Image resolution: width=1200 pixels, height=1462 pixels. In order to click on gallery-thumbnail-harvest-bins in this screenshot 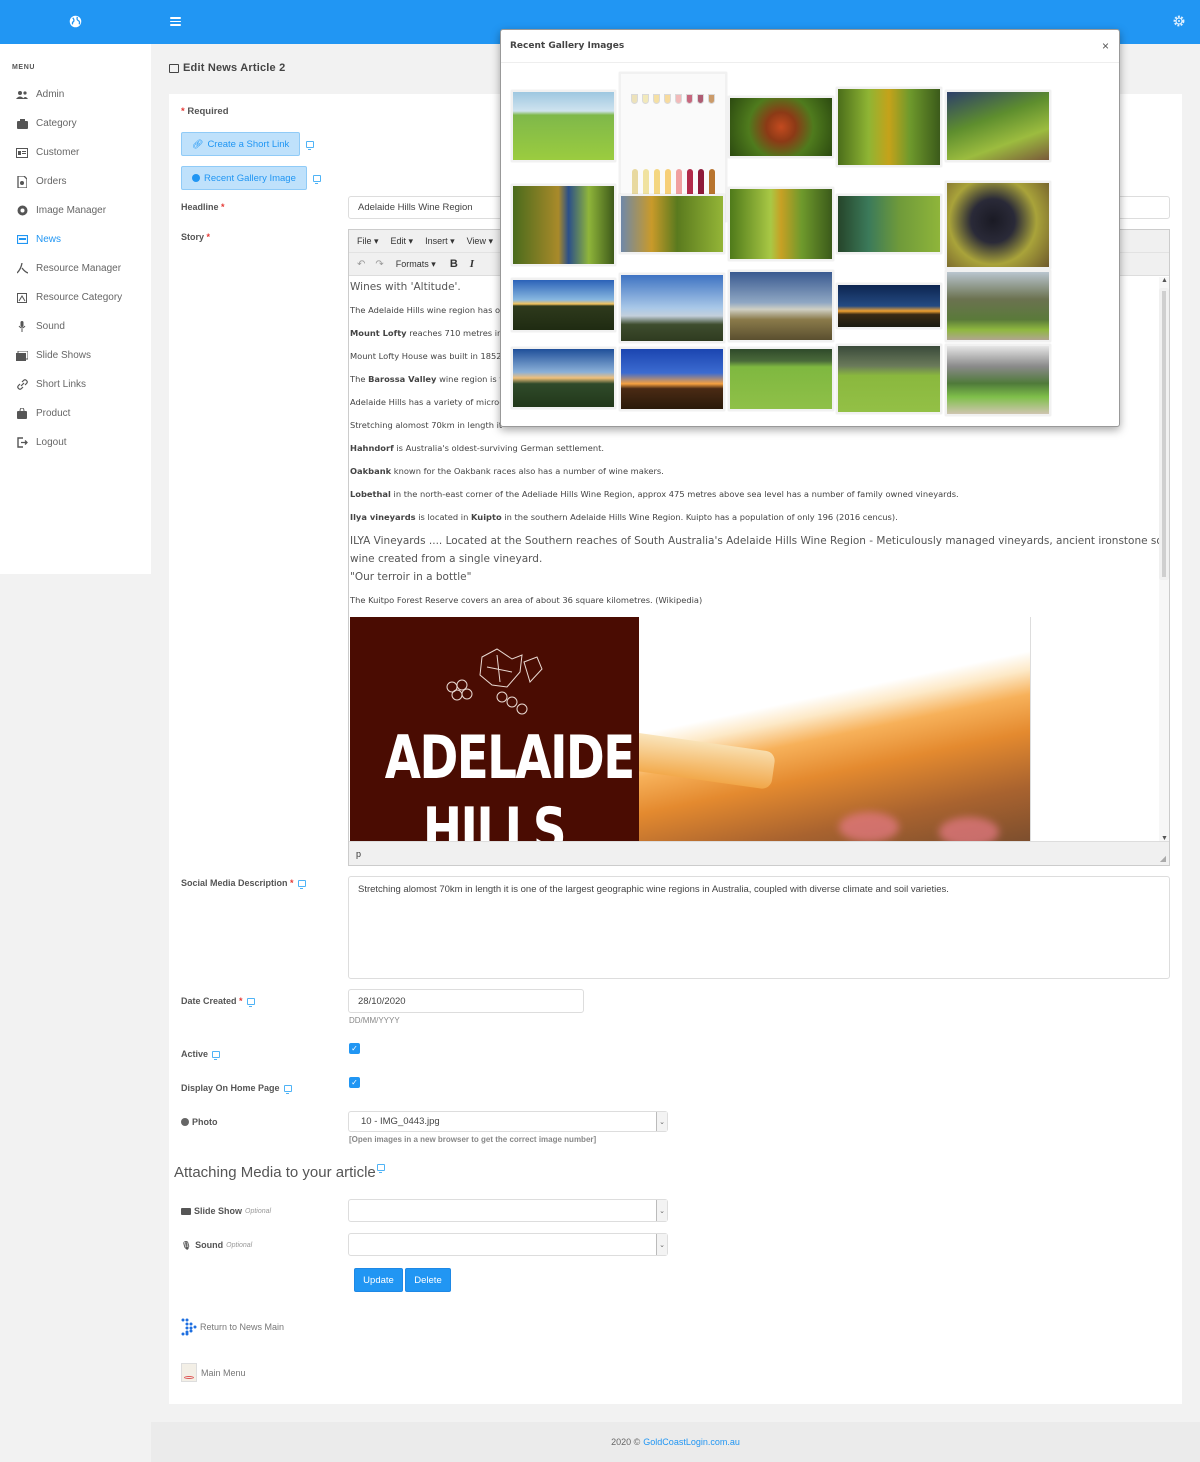, I will do `click(889, 224)`.